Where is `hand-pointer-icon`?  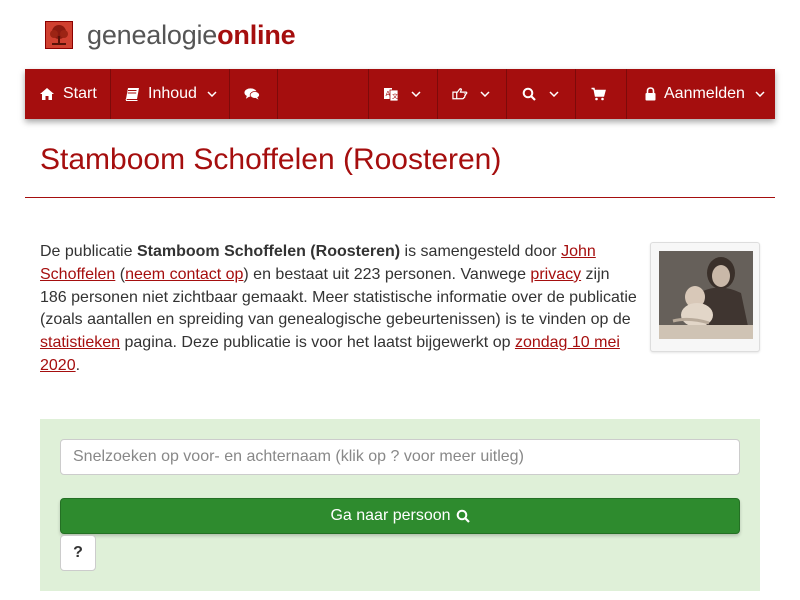 hand-pointer-icon is located at coordinates (460, 94).